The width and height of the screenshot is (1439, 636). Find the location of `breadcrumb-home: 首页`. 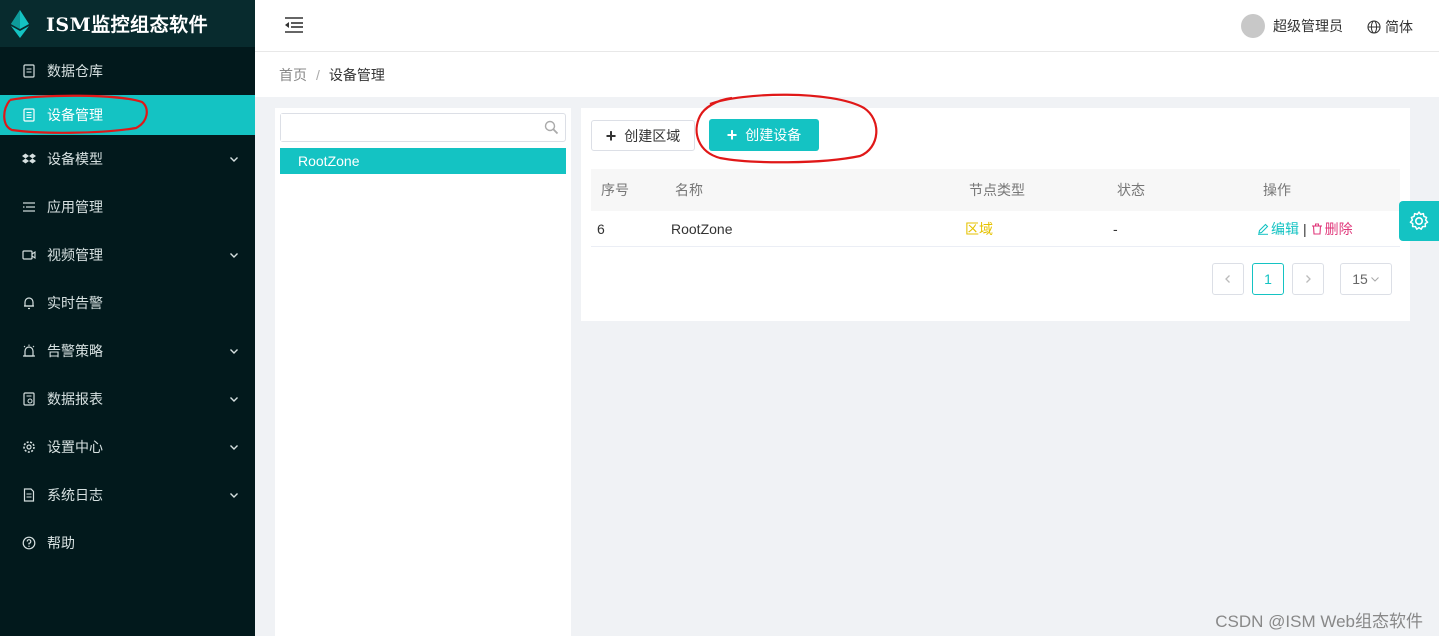

breadcrumb-home: 首页 is located at coordinates (293, 75).